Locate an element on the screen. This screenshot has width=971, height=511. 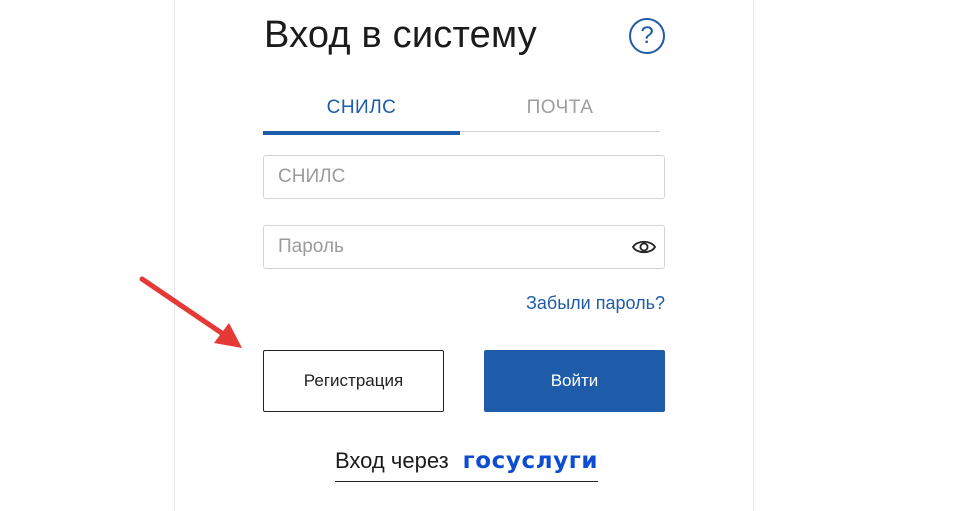
register-button: Регистрация is located at coordinates (353, 381).